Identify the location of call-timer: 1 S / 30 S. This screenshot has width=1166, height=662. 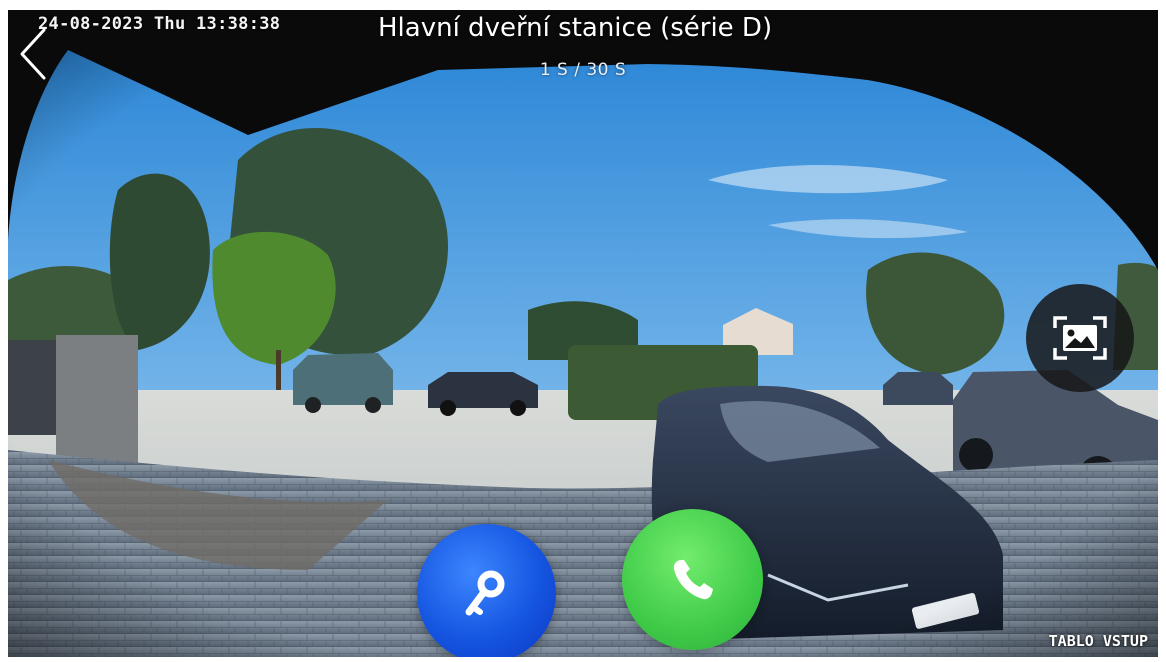
(583, 70).